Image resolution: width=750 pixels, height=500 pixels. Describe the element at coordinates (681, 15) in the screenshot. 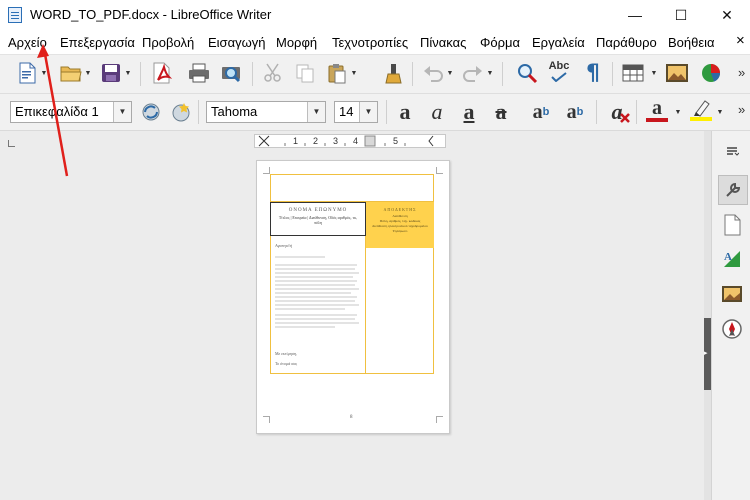

I see `maximize-button: ☐` at that location.